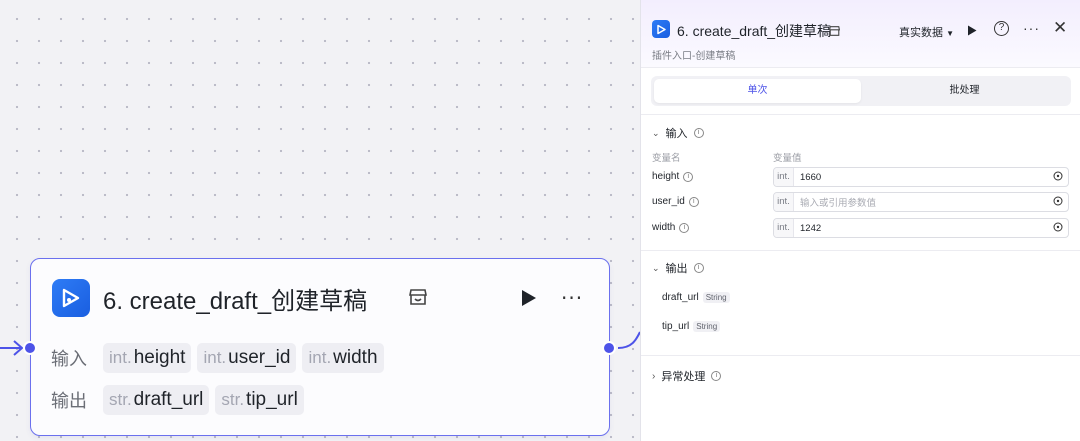 Image resolution: width=1080 pixels, height=441 pixels. What do you see at coordinates (757, 91) in the screenshot?
I see `tab-single: 单次` at bounding box center [757, 91].